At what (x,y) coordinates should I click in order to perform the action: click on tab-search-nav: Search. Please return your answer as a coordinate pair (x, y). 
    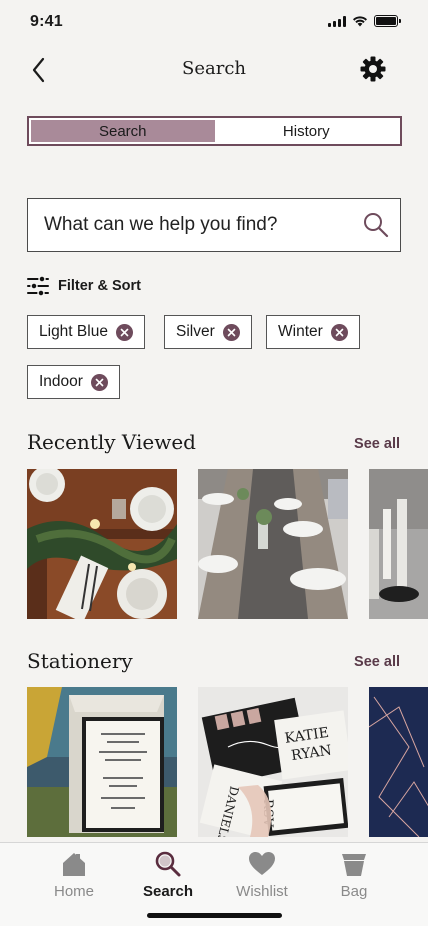
    Looking at the image, I should click on (168, 876).